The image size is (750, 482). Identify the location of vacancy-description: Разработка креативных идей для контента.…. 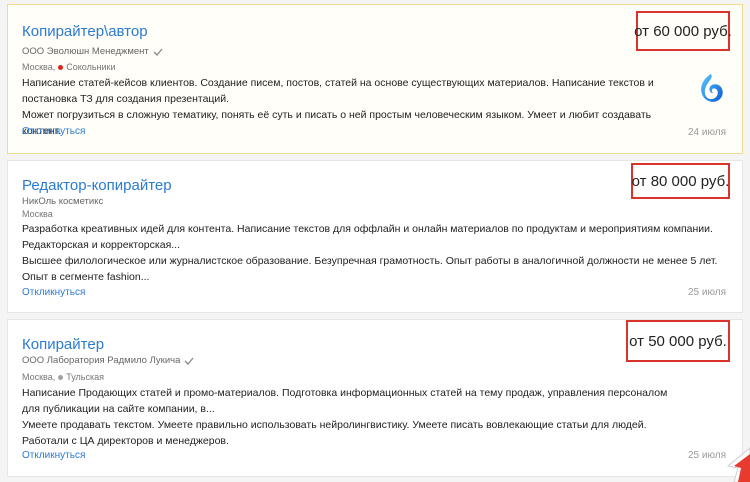
(372, 253).